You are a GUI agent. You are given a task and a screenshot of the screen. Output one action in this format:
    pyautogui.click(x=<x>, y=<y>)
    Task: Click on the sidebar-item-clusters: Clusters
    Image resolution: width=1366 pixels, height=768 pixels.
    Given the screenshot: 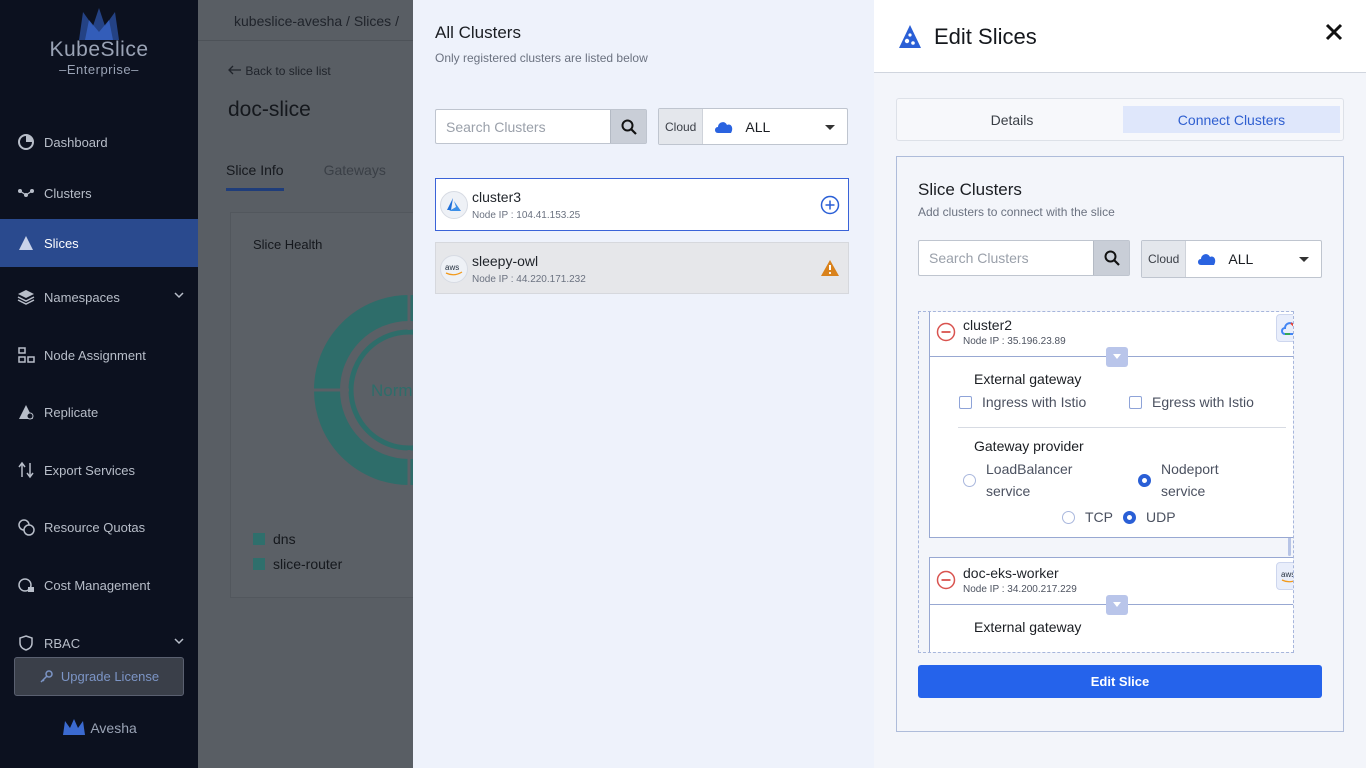 What is the action you would take?
    pyautogui.click(x=99, y=193)
    